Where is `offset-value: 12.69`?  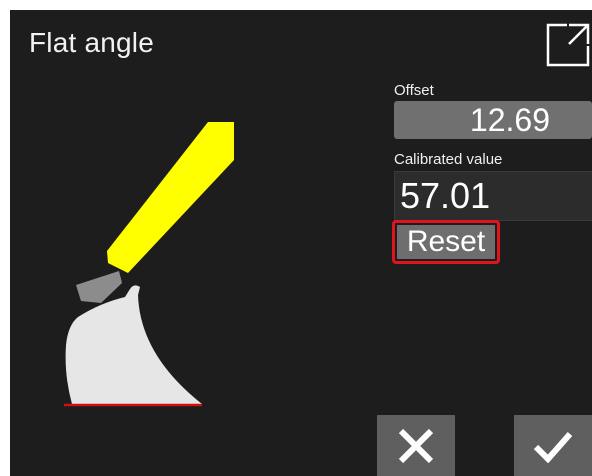
offset-value: 12.69 is located at coordinates (493, 120).